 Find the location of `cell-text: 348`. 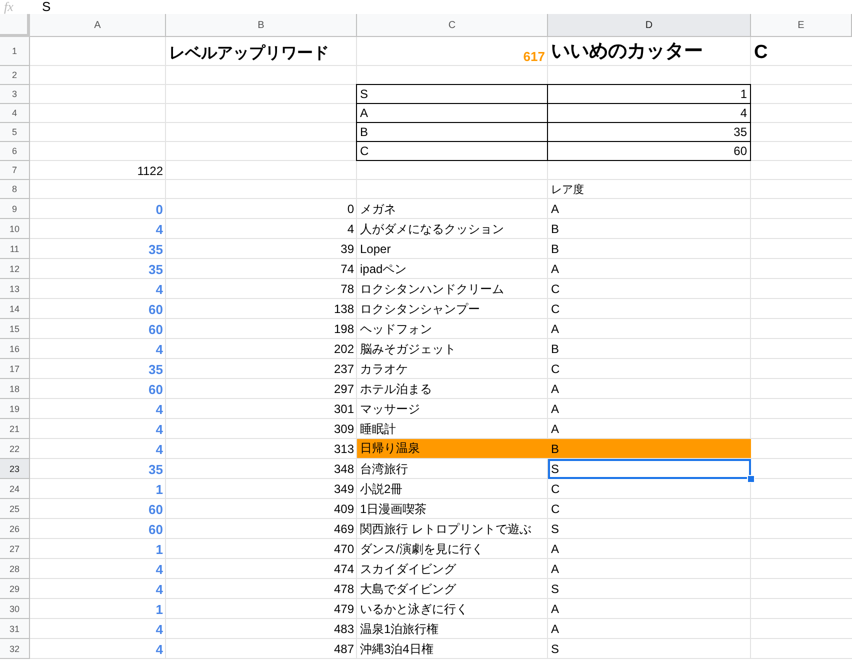

cell-text: 348 is located at coordinates (344, 469).